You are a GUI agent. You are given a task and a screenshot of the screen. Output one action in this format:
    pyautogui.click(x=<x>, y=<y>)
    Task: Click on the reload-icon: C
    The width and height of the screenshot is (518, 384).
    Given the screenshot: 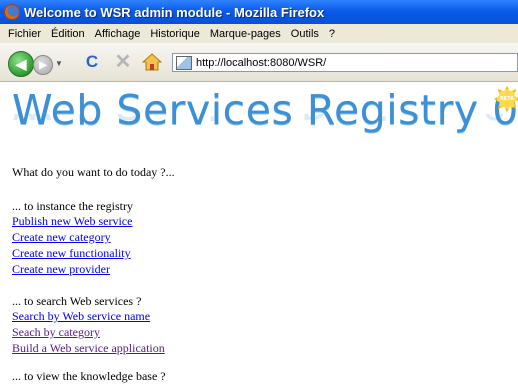 What is the action you would take?
    pyautogui.click(x=92, y=61)
    